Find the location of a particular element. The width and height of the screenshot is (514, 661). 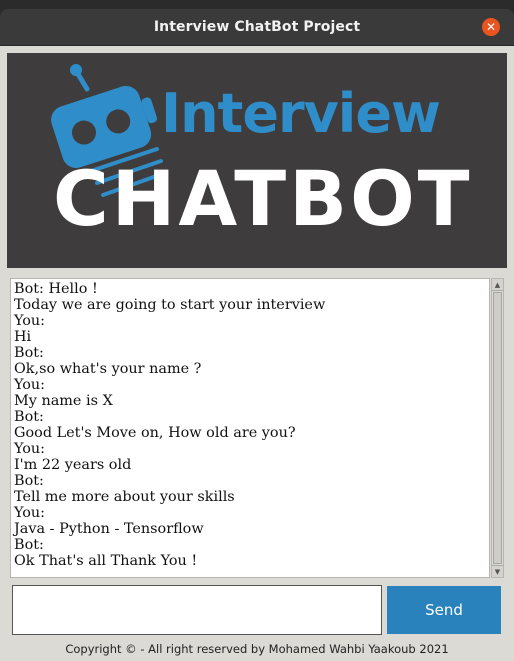

chat-scrollbar: ▲ ▼ is located at coordinates (497, 428).